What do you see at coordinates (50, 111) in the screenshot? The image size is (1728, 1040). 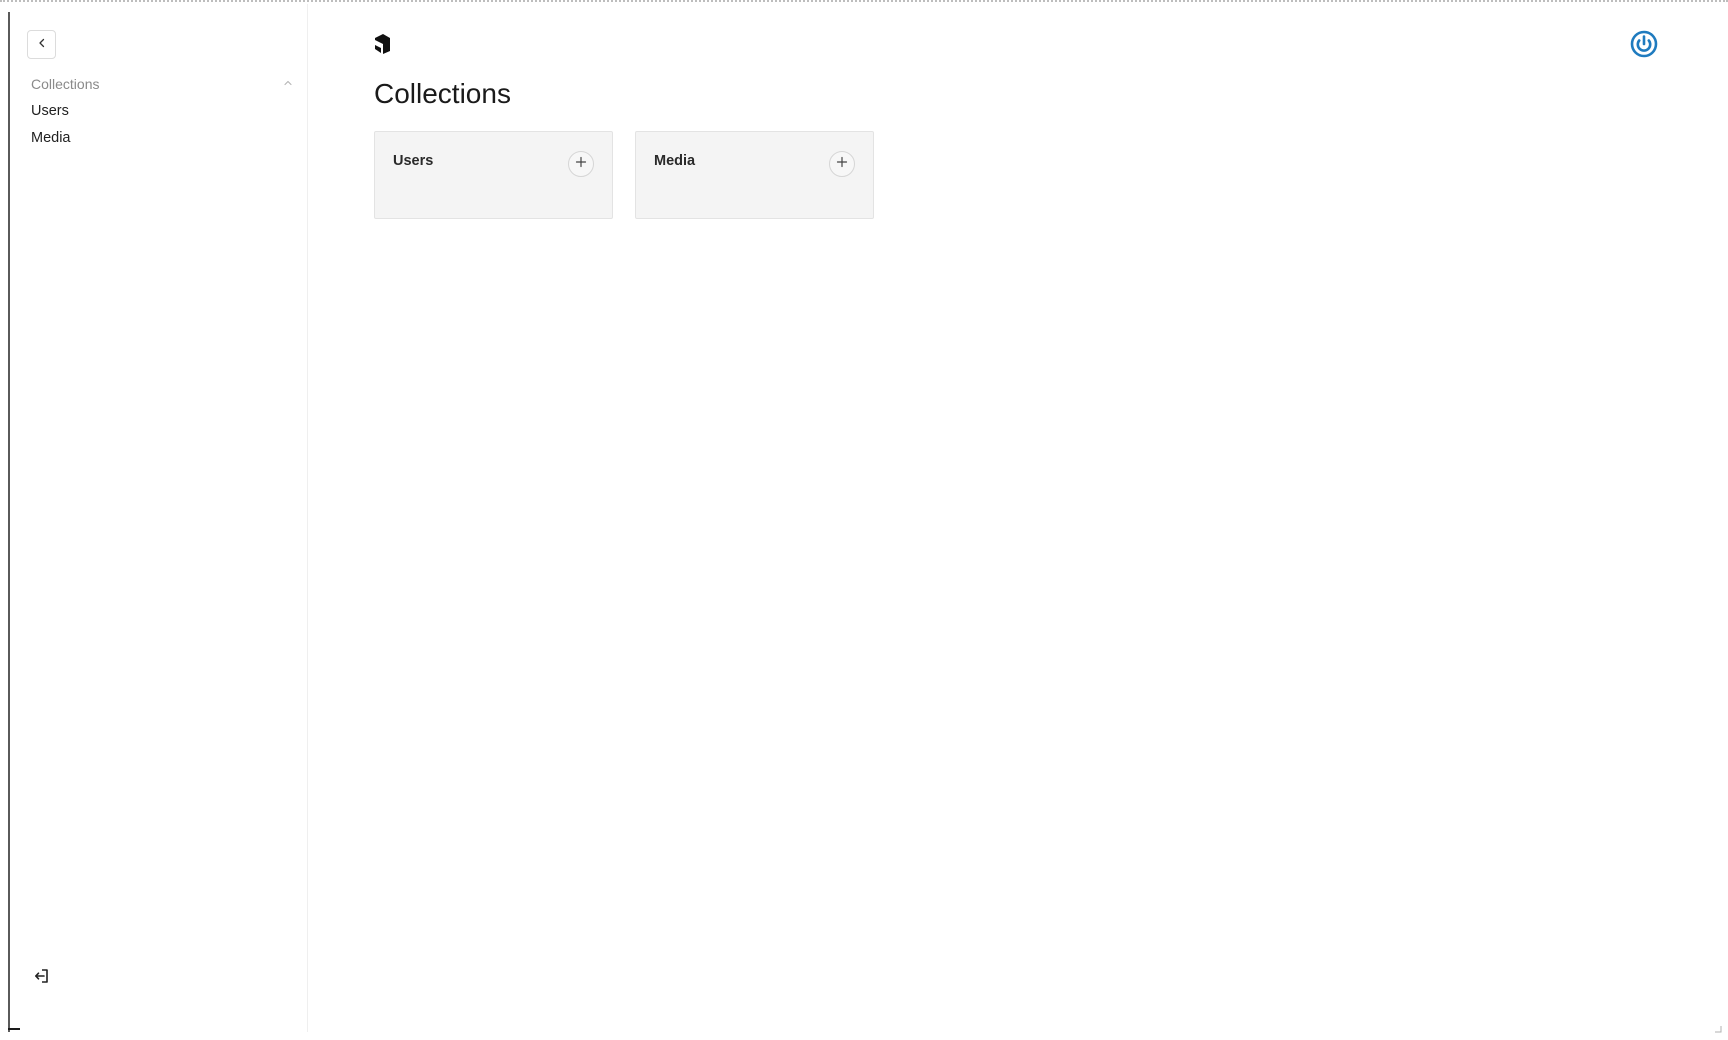 I see `sidebar-item-users: Users` at bounding box center [50, 111].